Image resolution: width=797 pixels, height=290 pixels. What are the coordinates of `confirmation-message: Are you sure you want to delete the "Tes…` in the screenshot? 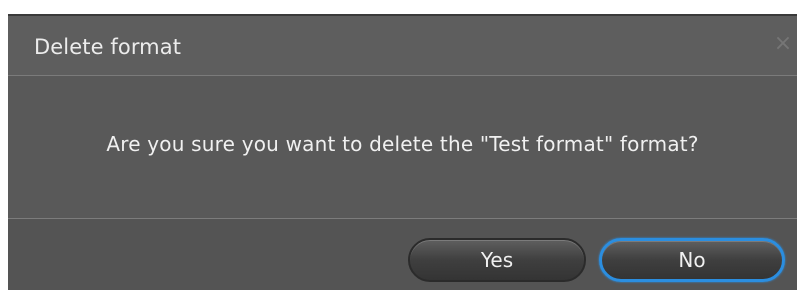 It's located at (402, 144).